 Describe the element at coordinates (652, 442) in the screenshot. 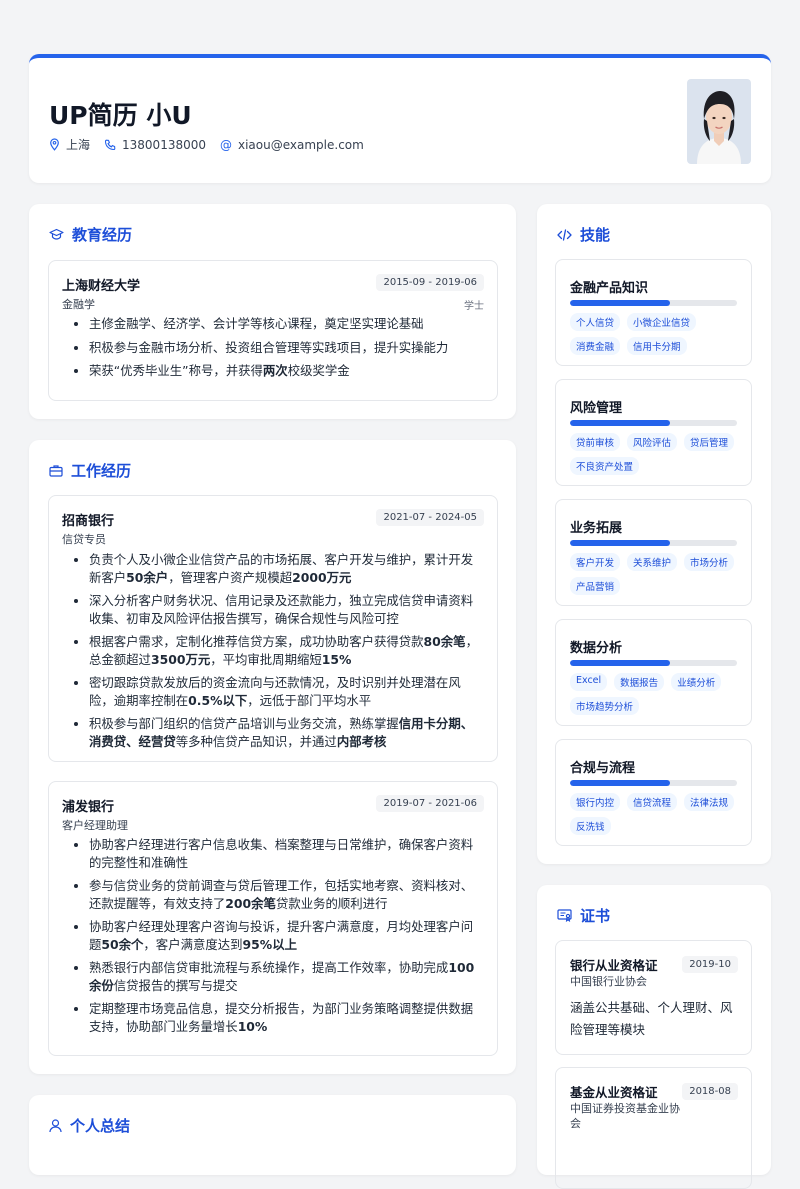

I see `skill-tag: 风险评估` at that location.